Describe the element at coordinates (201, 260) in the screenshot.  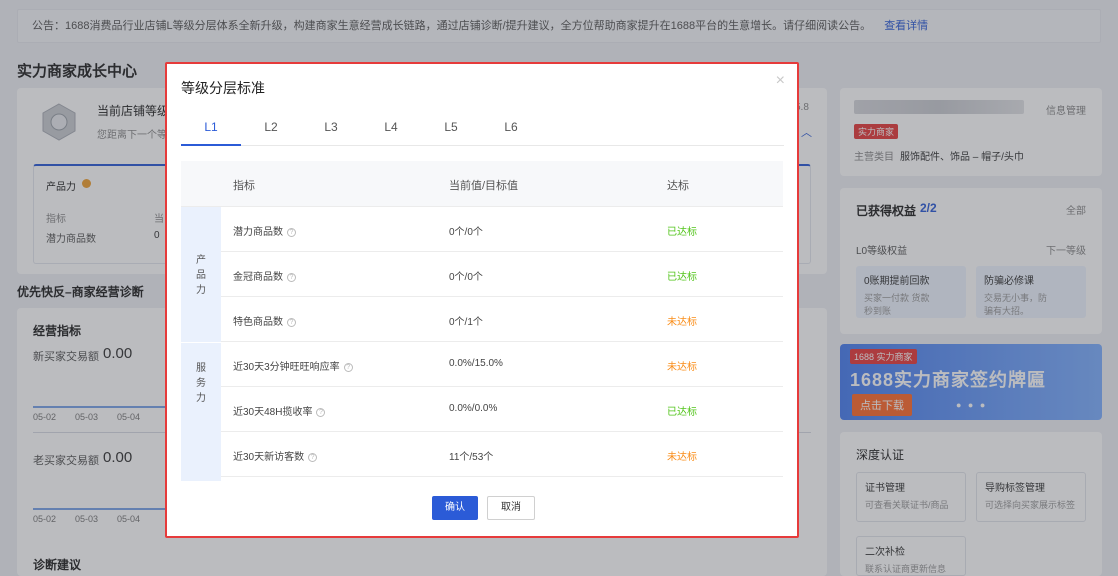
I see `group-label: 产` at that location.